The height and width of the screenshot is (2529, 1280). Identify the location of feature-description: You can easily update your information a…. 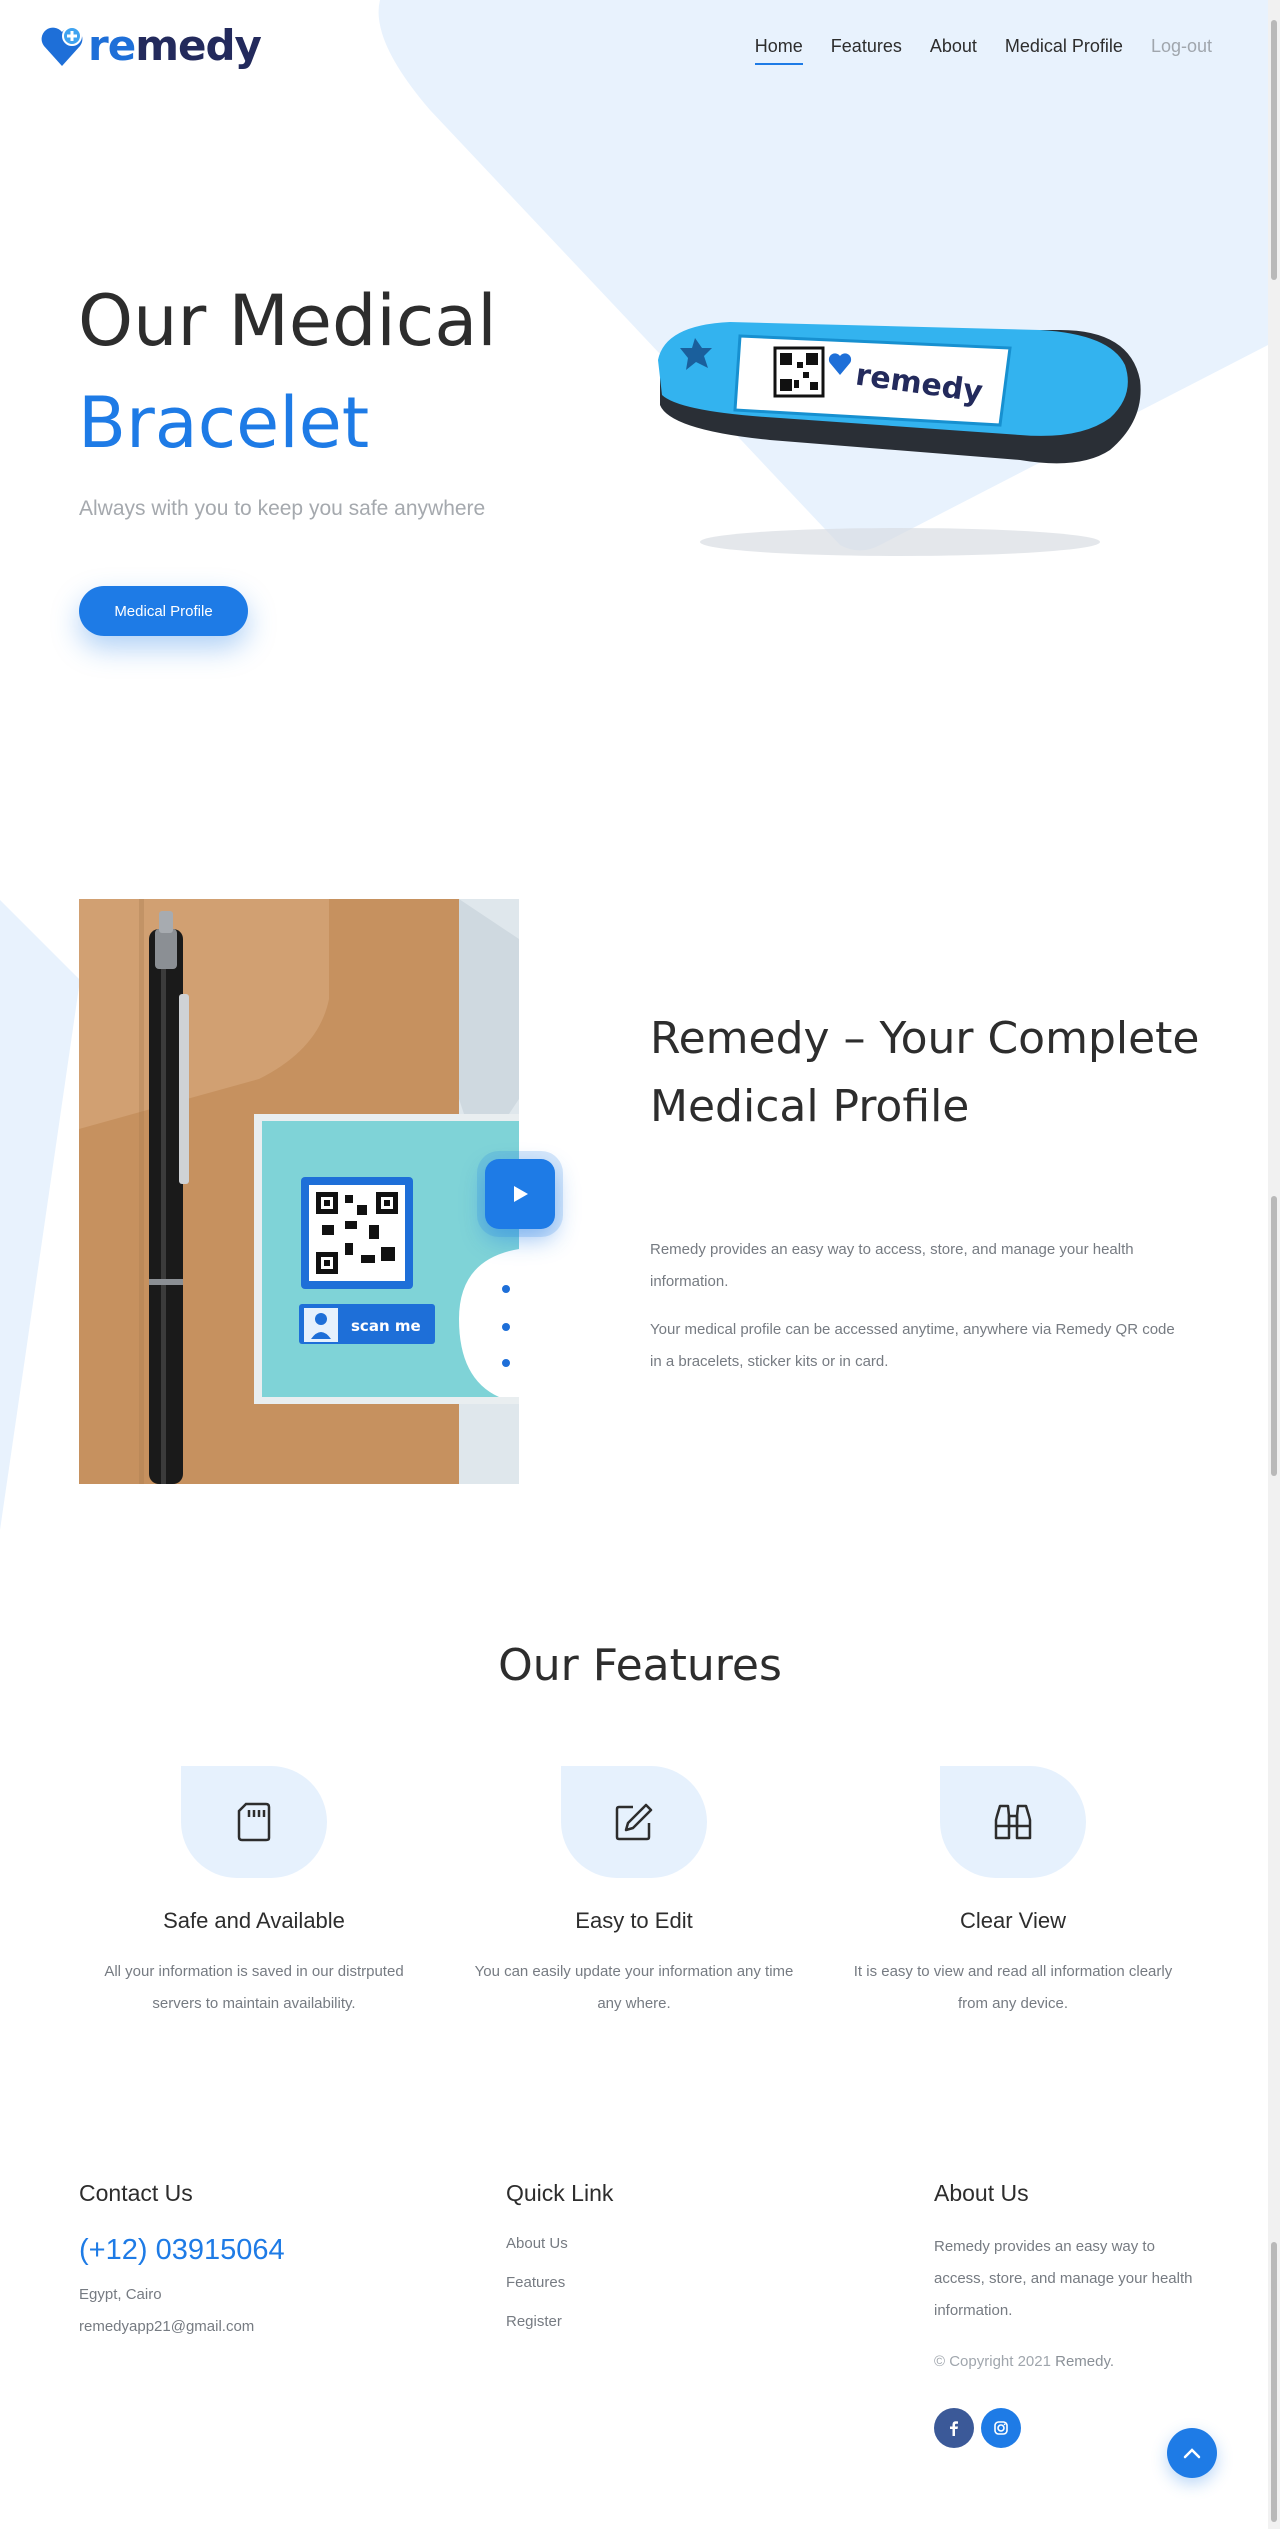
(634, 1987).